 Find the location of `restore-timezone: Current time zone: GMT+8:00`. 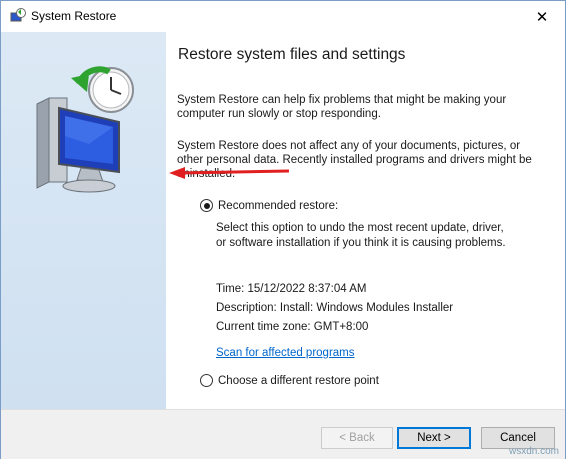

restore-timezone: Current time zone: GMT+8:00 is located at coordinates (292, 327).